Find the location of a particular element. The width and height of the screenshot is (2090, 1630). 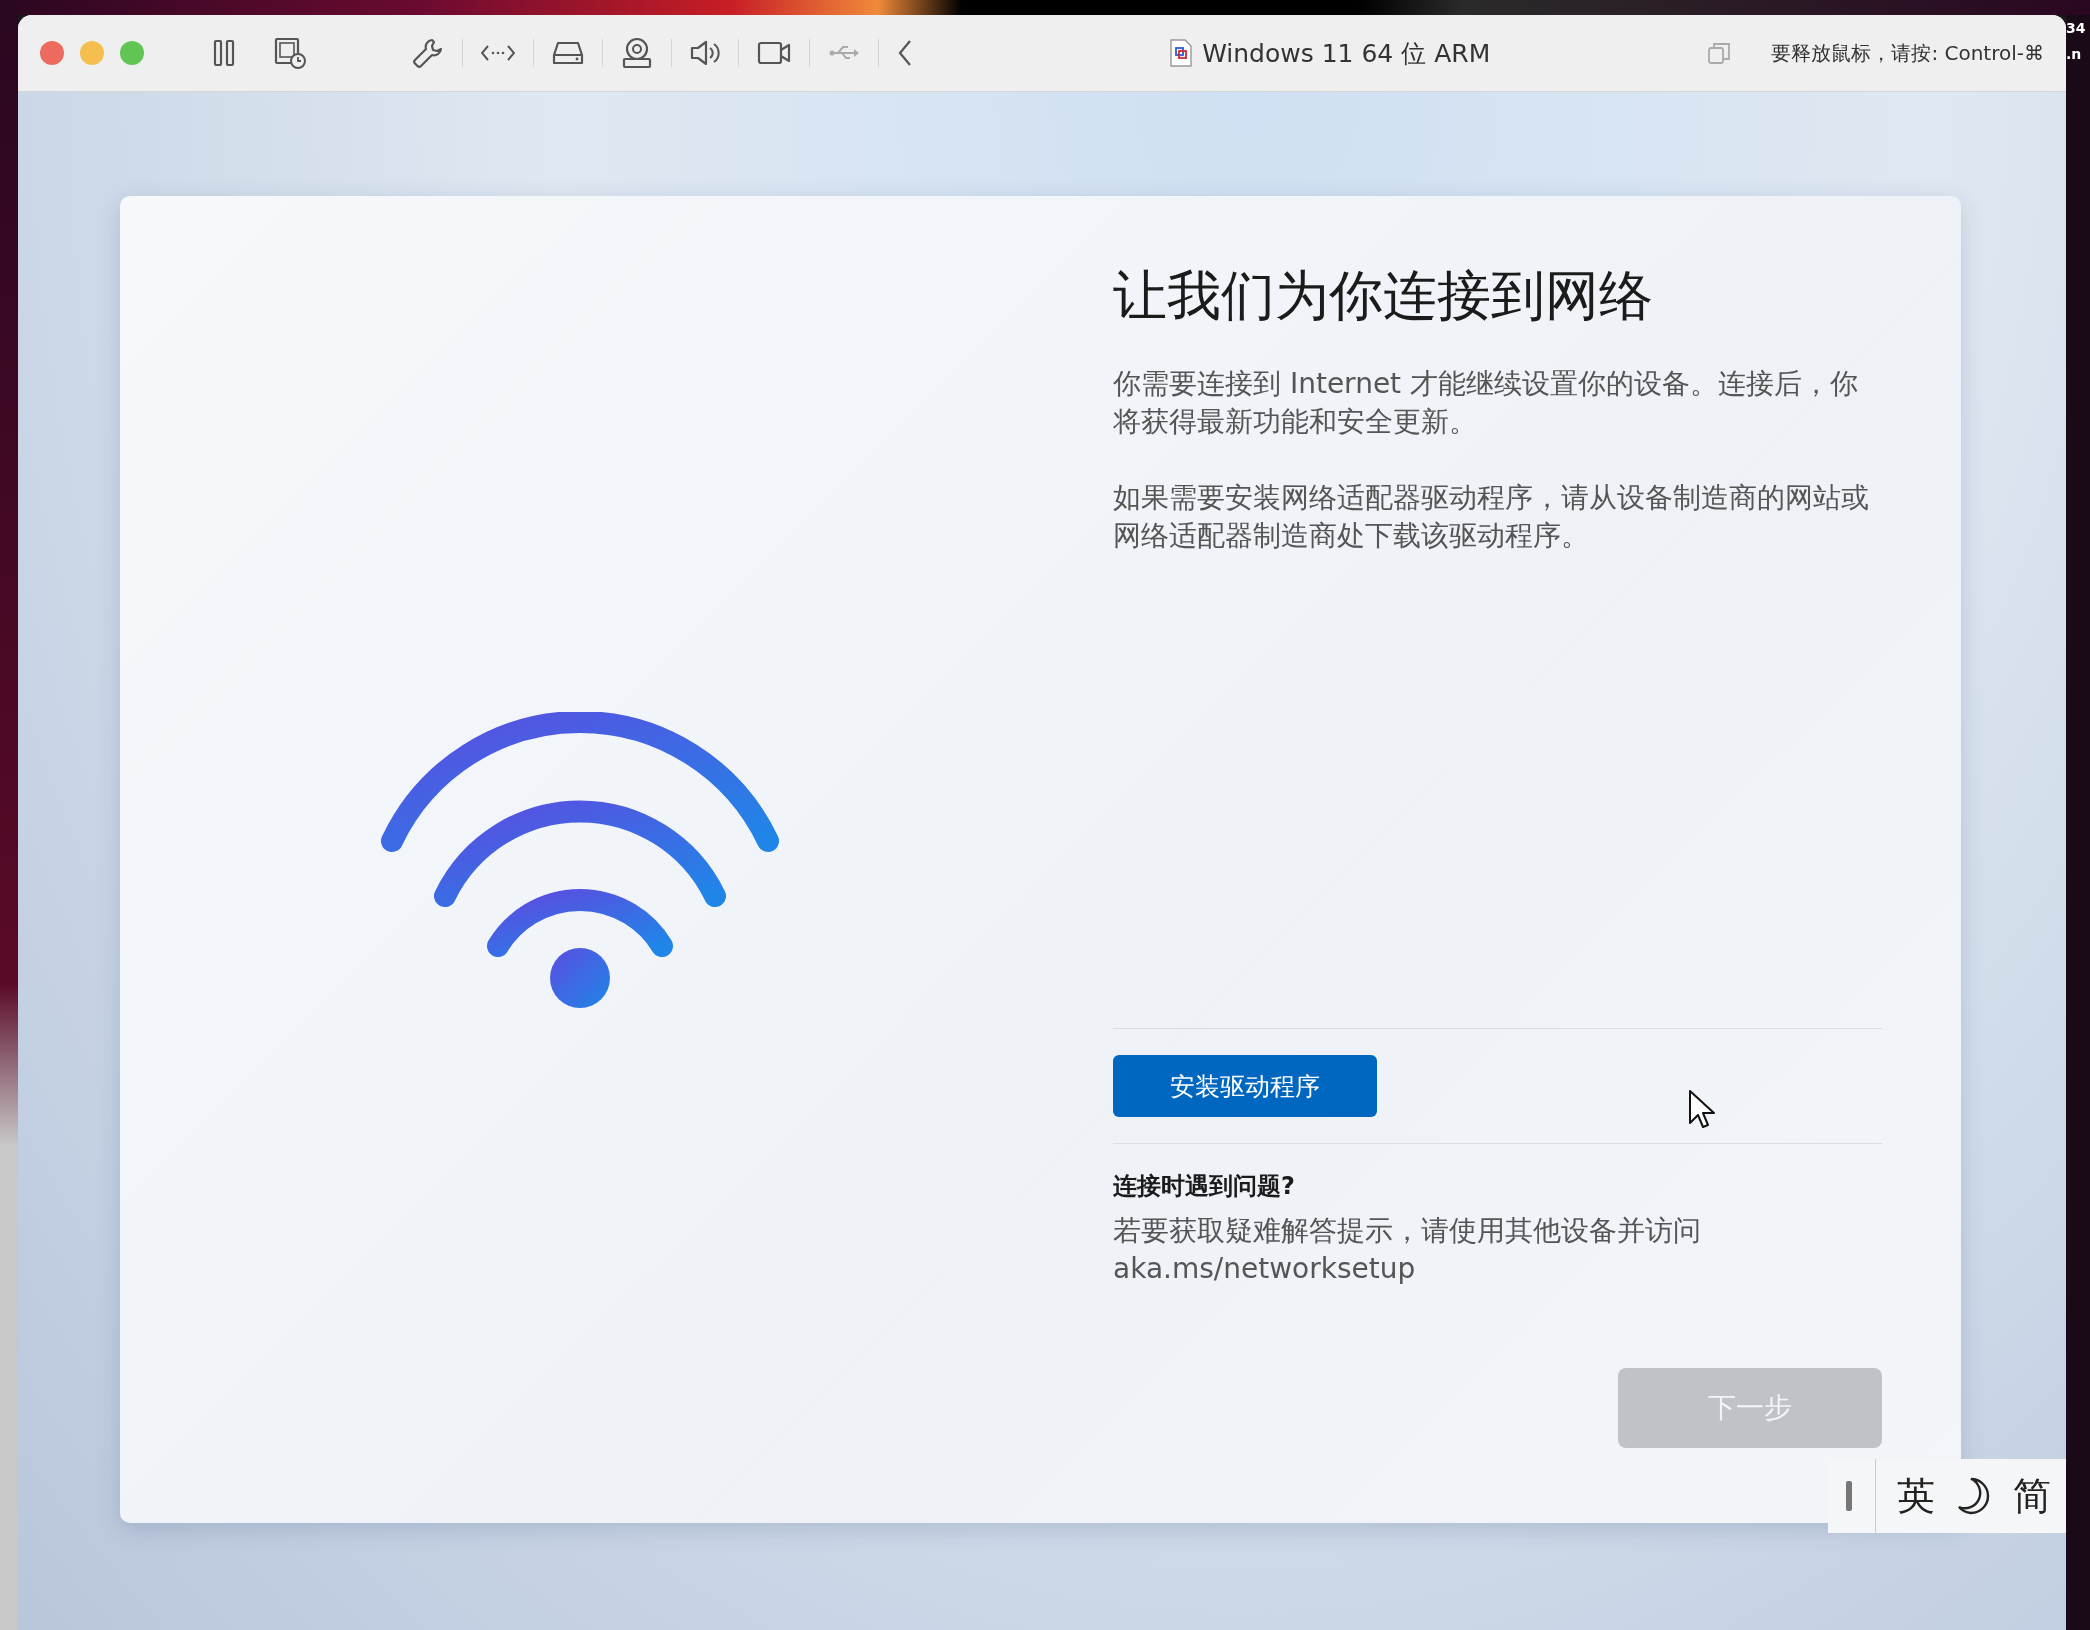

desktop-text-fragment: .n is located at coordinates (2074, 54).